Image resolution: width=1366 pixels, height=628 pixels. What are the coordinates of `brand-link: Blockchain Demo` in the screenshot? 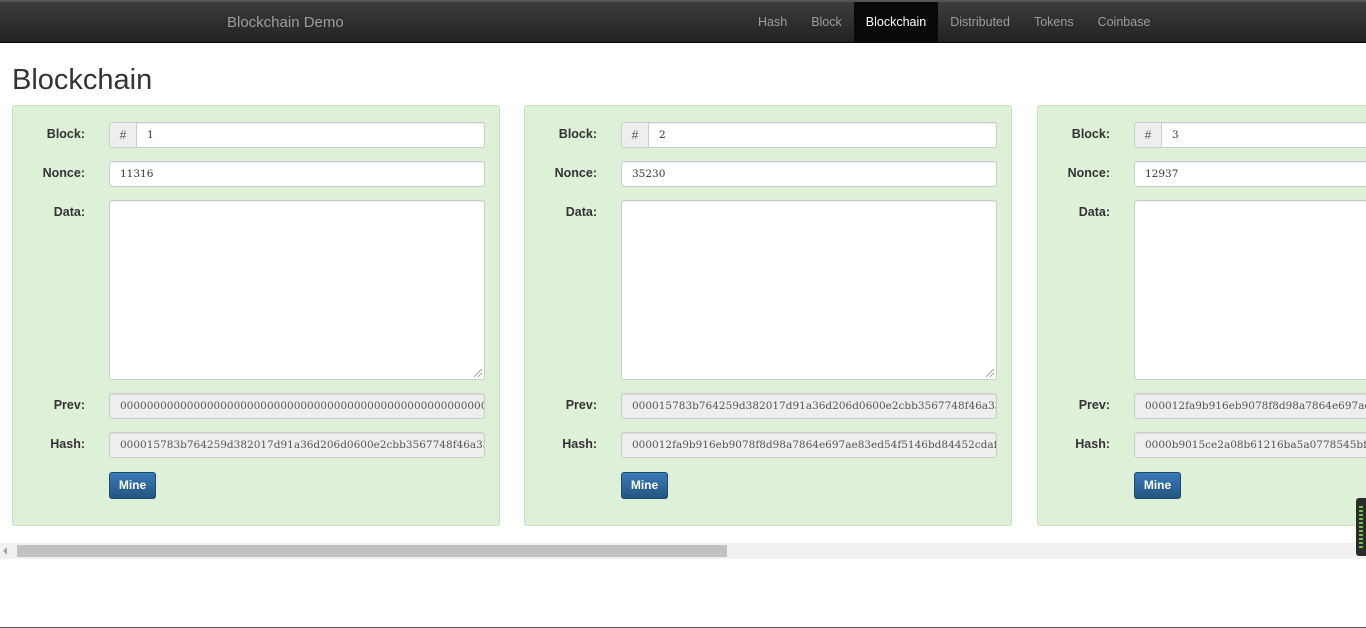 It's located at (285, 22).